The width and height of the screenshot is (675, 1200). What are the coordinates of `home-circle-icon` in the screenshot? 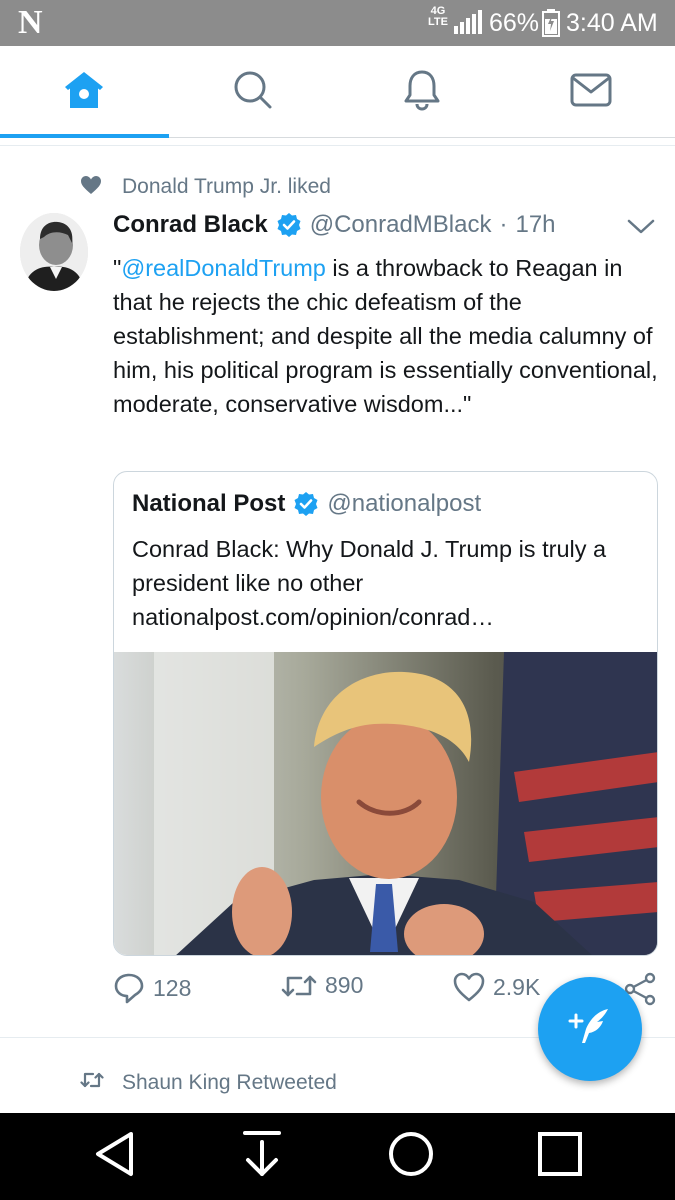 It's located at (411, 1156).